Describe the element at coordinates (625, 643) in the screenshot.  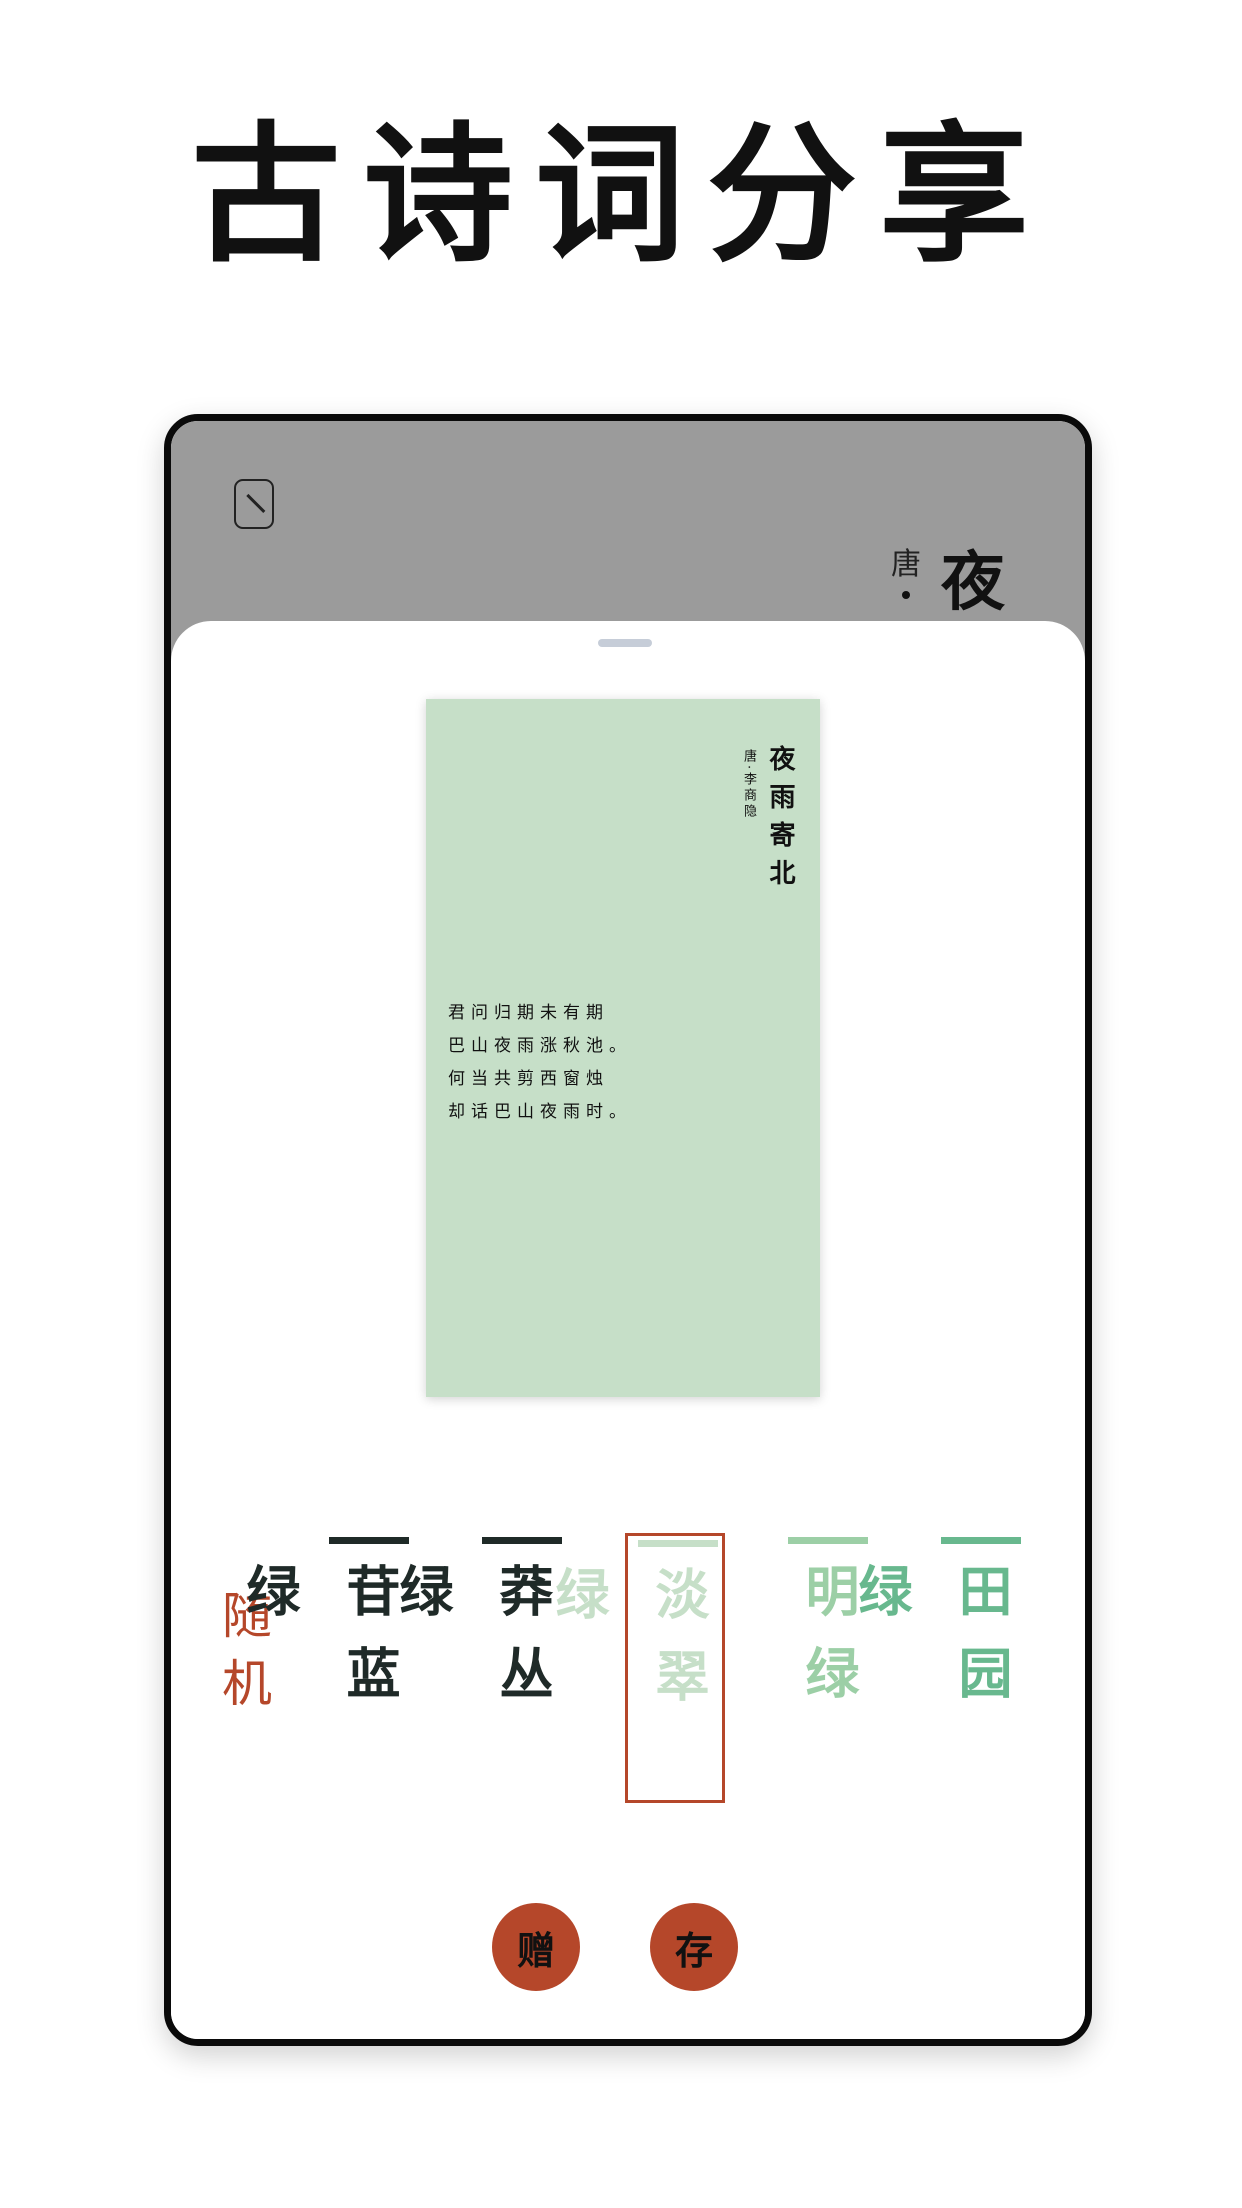
I see `sheet-drag-handle` at that location.